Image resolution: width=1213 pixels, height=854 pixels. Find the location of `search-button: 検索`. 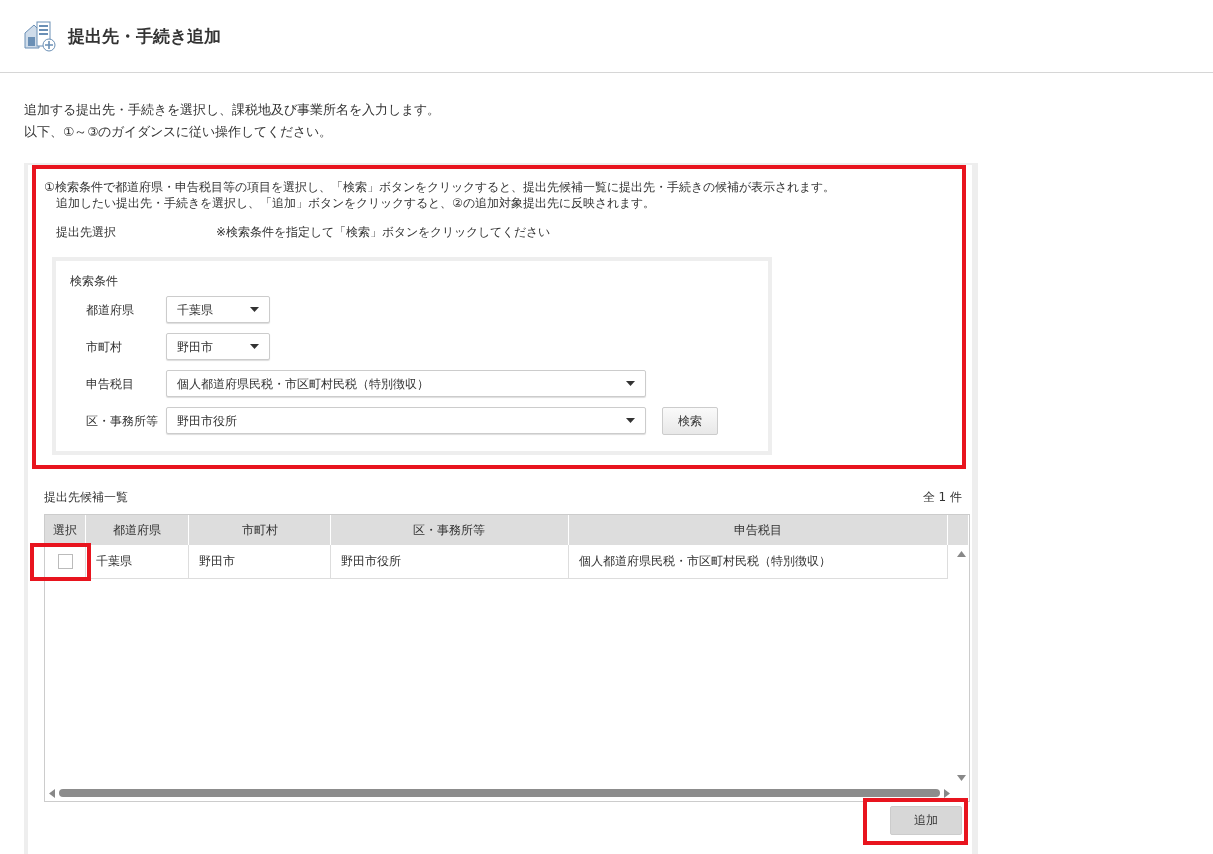

search-button: 検索 is located at coordinates (690, 420).